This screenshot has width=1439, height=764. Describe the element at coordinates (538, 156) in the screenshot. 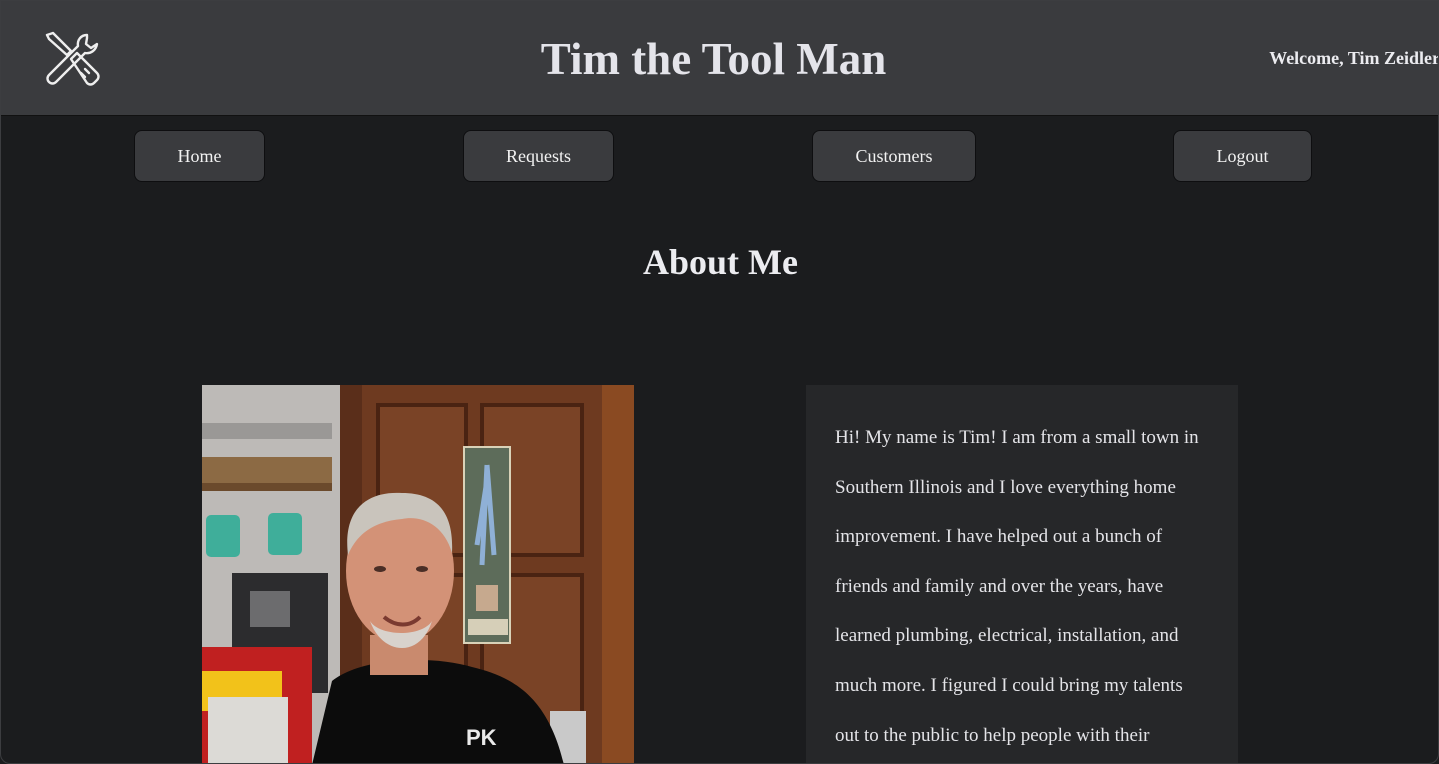

I see `nav-requests-button: Requests` at that location.